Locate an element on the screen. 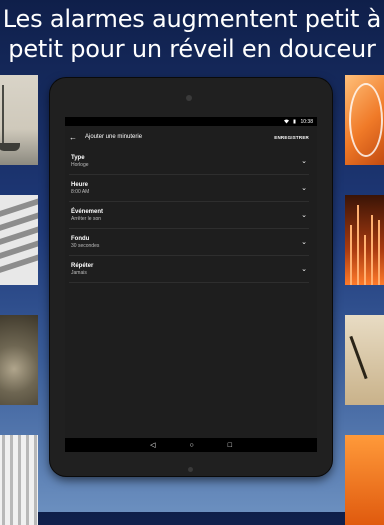 The image size is (384, 525). tablet-sensor is located at coordinates (190, 469).